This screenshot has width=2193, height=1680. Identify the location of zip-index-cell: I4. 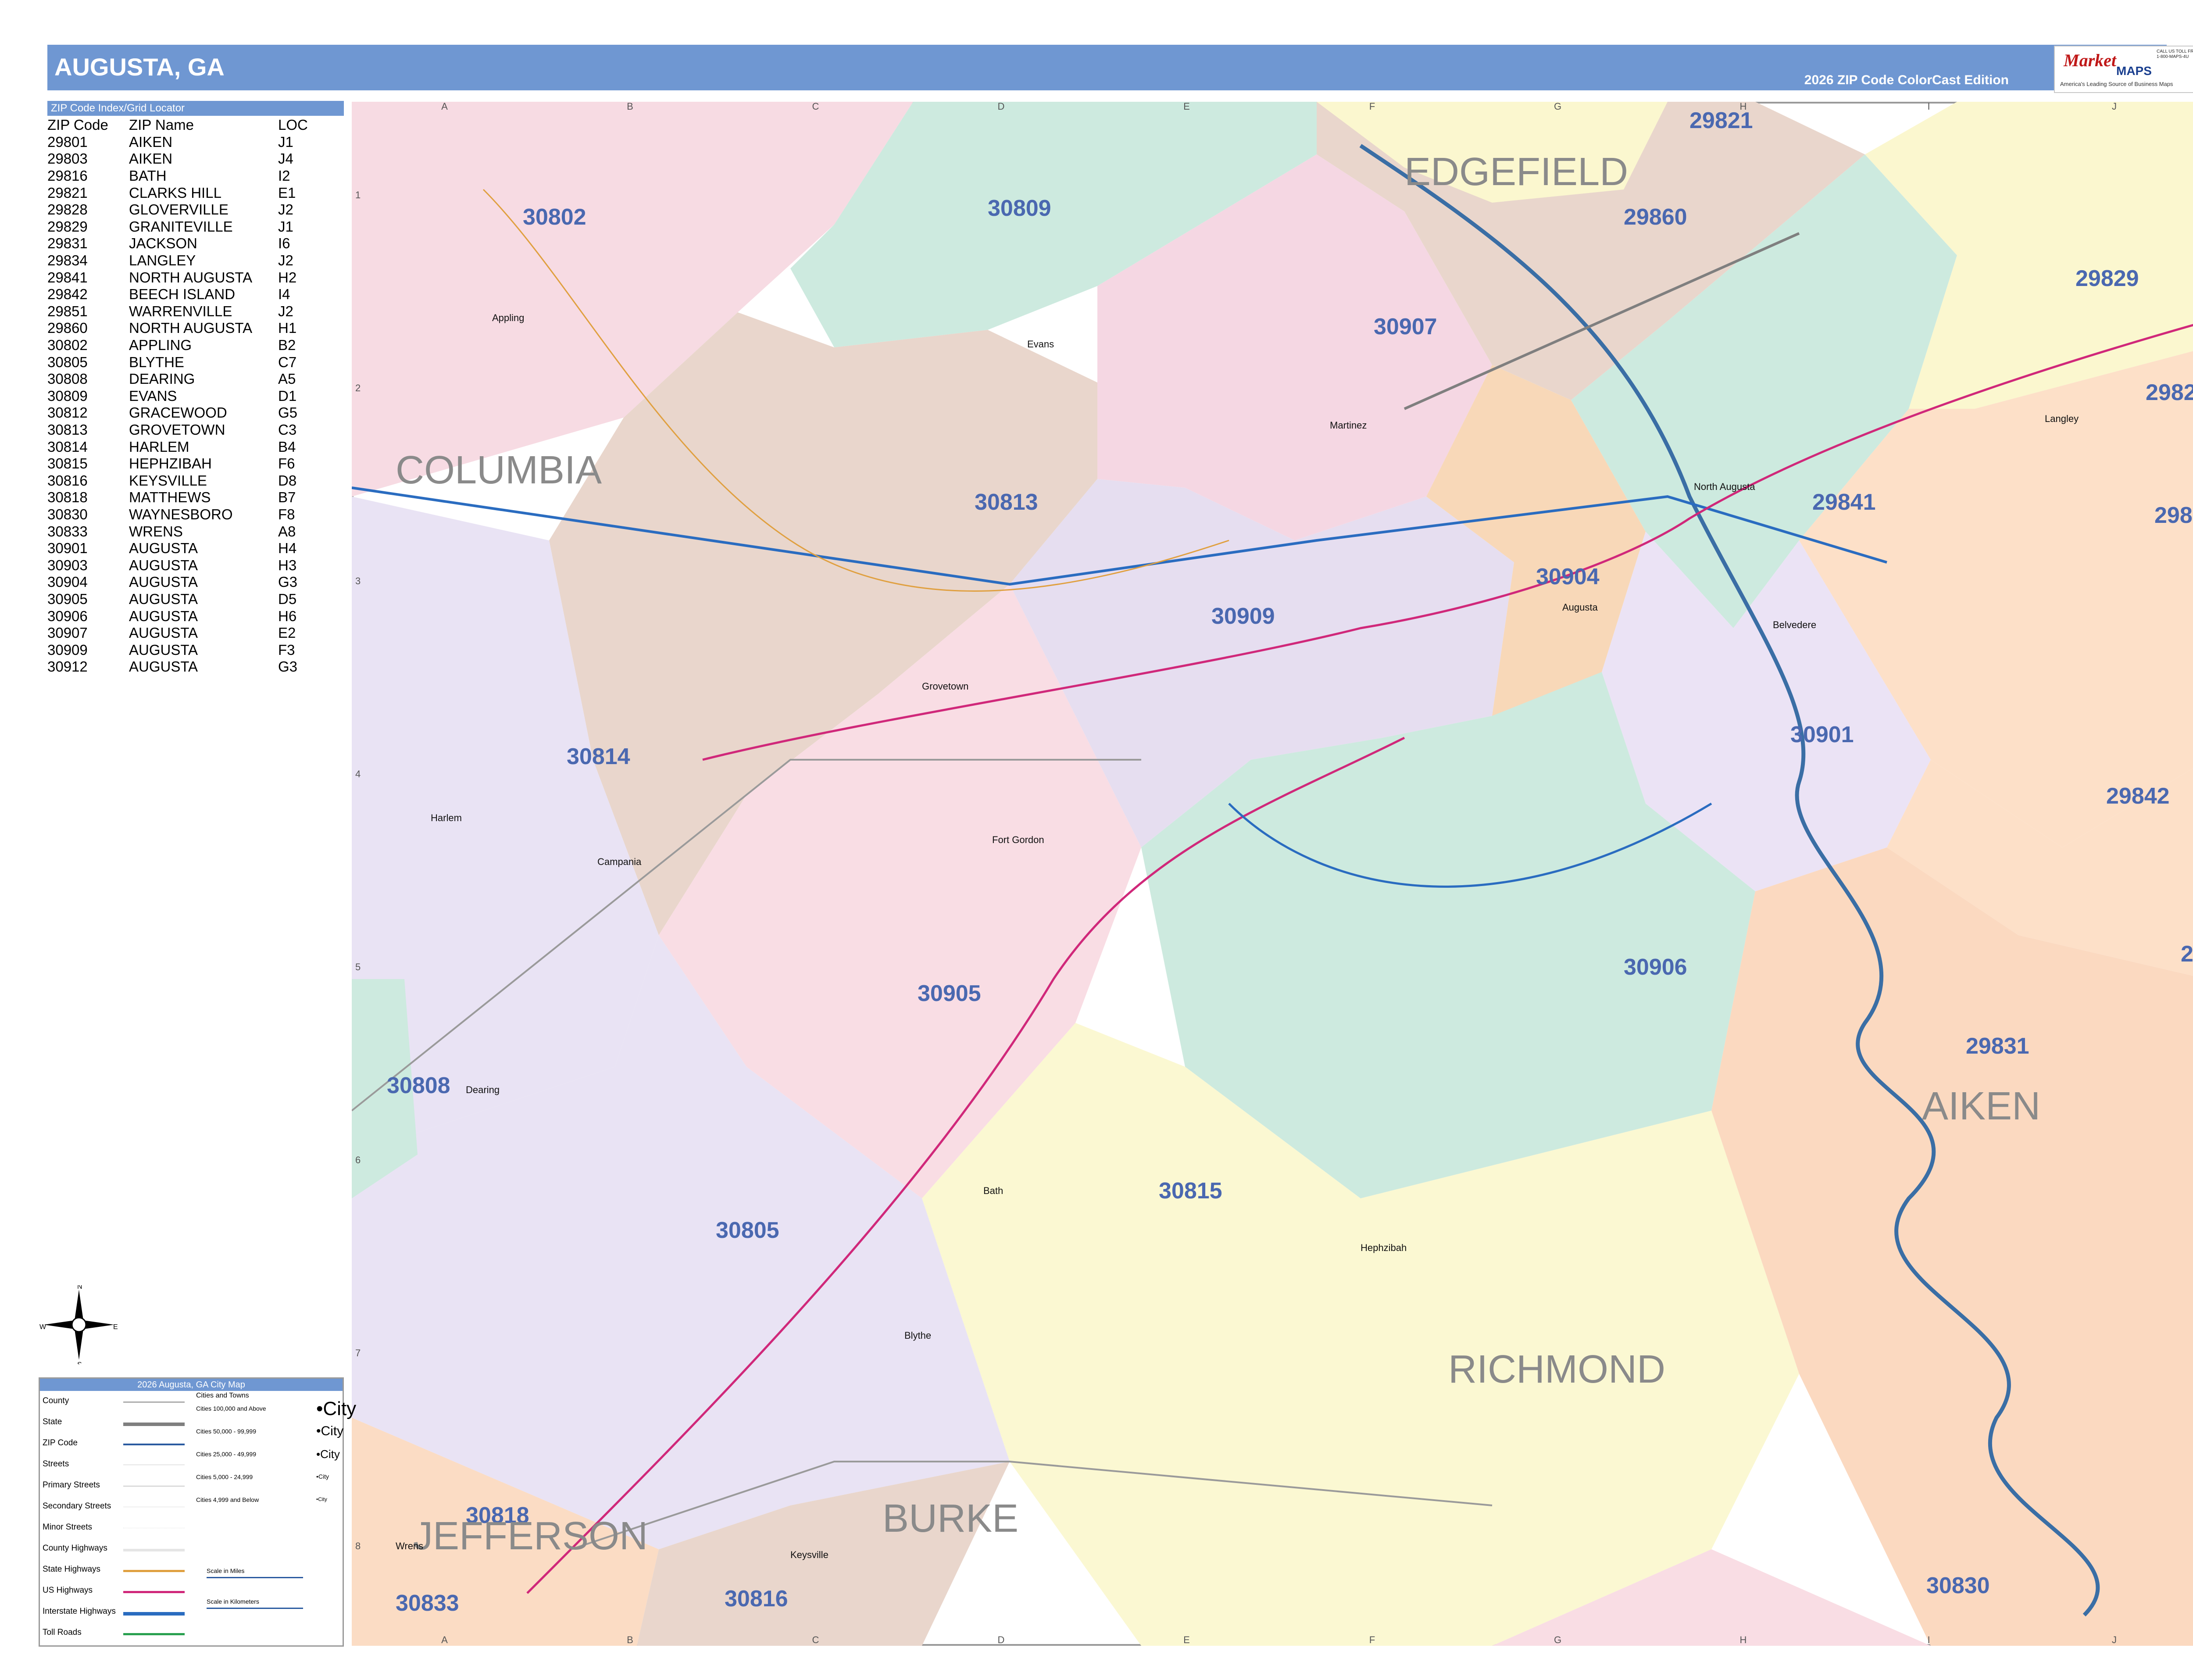
(284, 294).